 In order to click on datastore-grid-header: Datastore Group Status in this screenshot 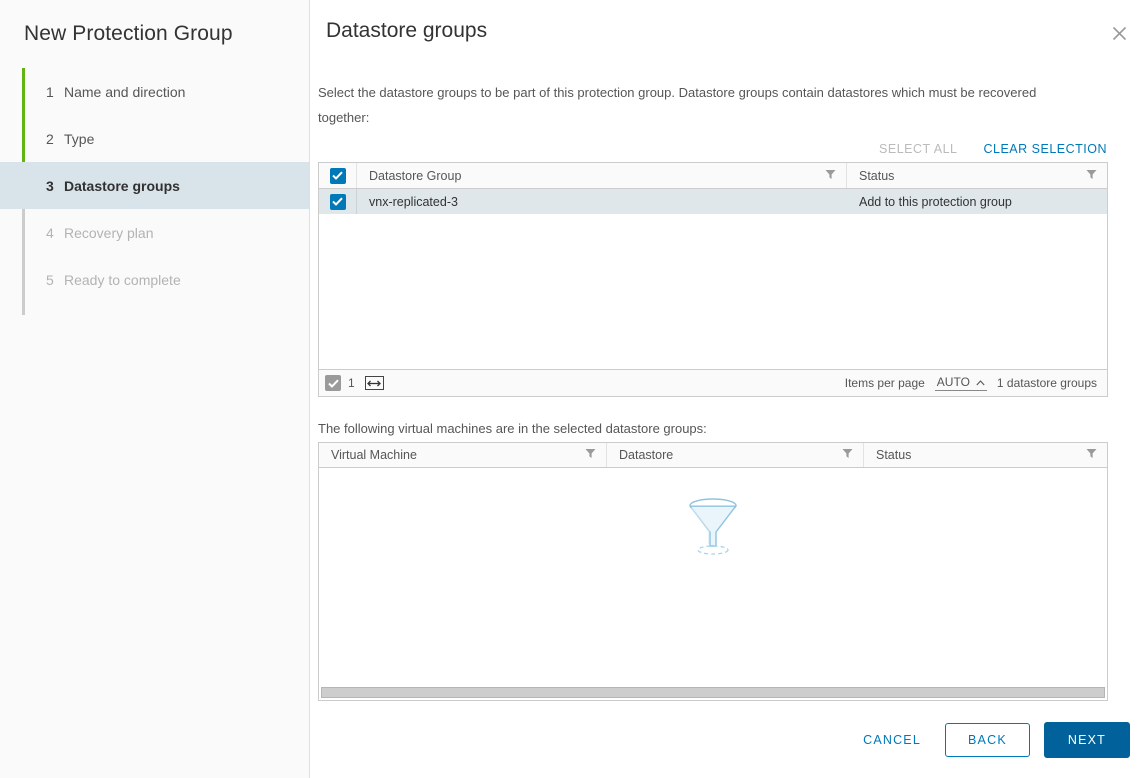, I will do `click(713, 176)`.